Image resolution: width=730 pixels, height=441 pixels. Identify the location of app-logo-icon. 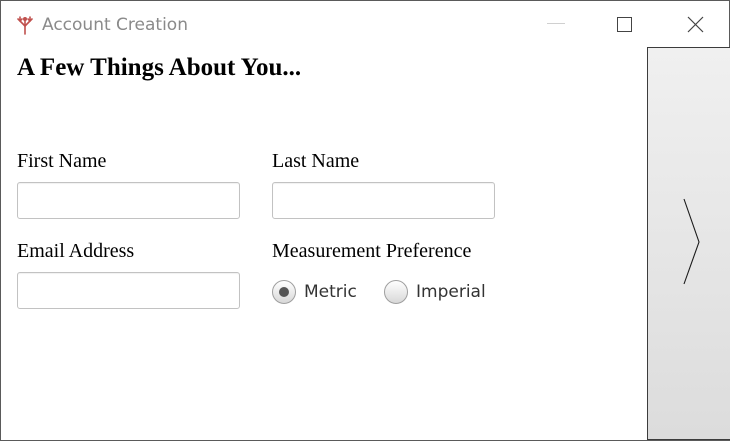
(25, 25).